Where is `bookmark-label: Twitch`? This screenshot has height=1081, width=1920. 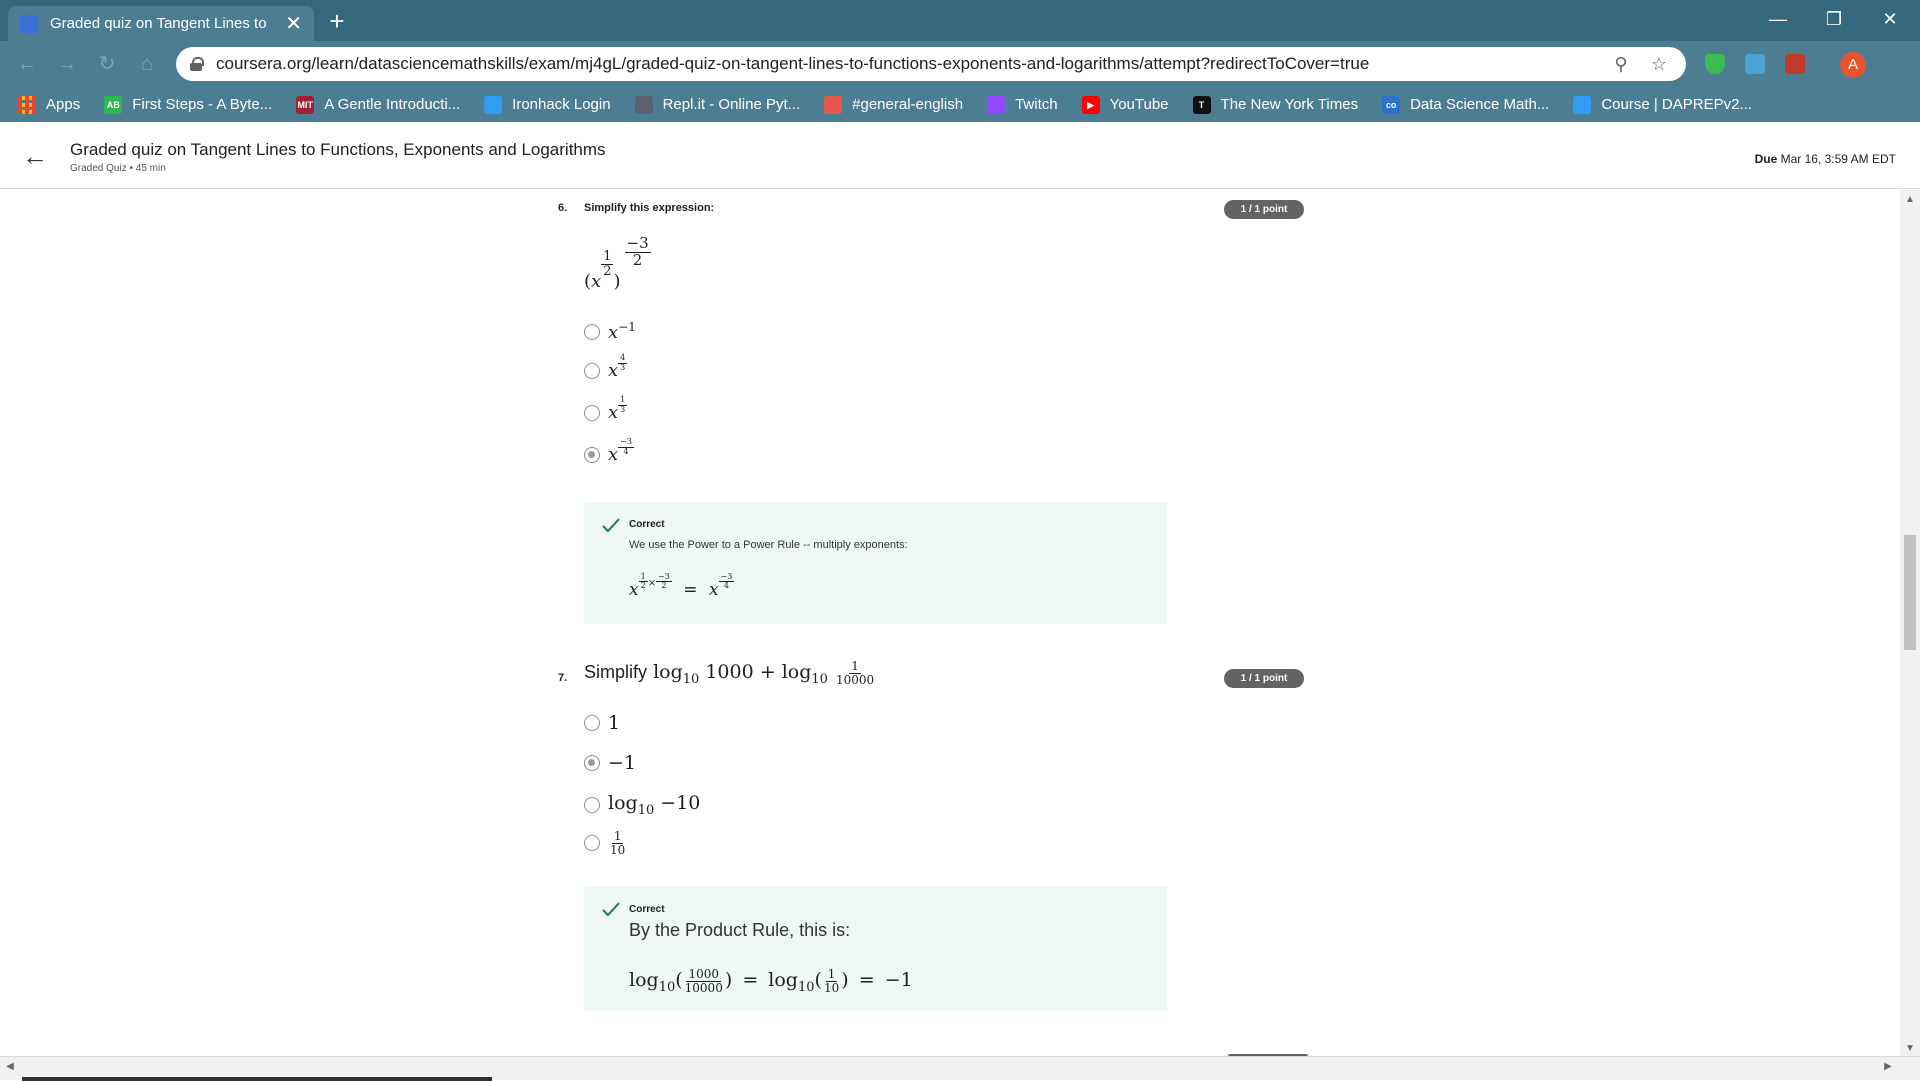 bookmark-label: Twitch is located at coordinates (1036, 104).